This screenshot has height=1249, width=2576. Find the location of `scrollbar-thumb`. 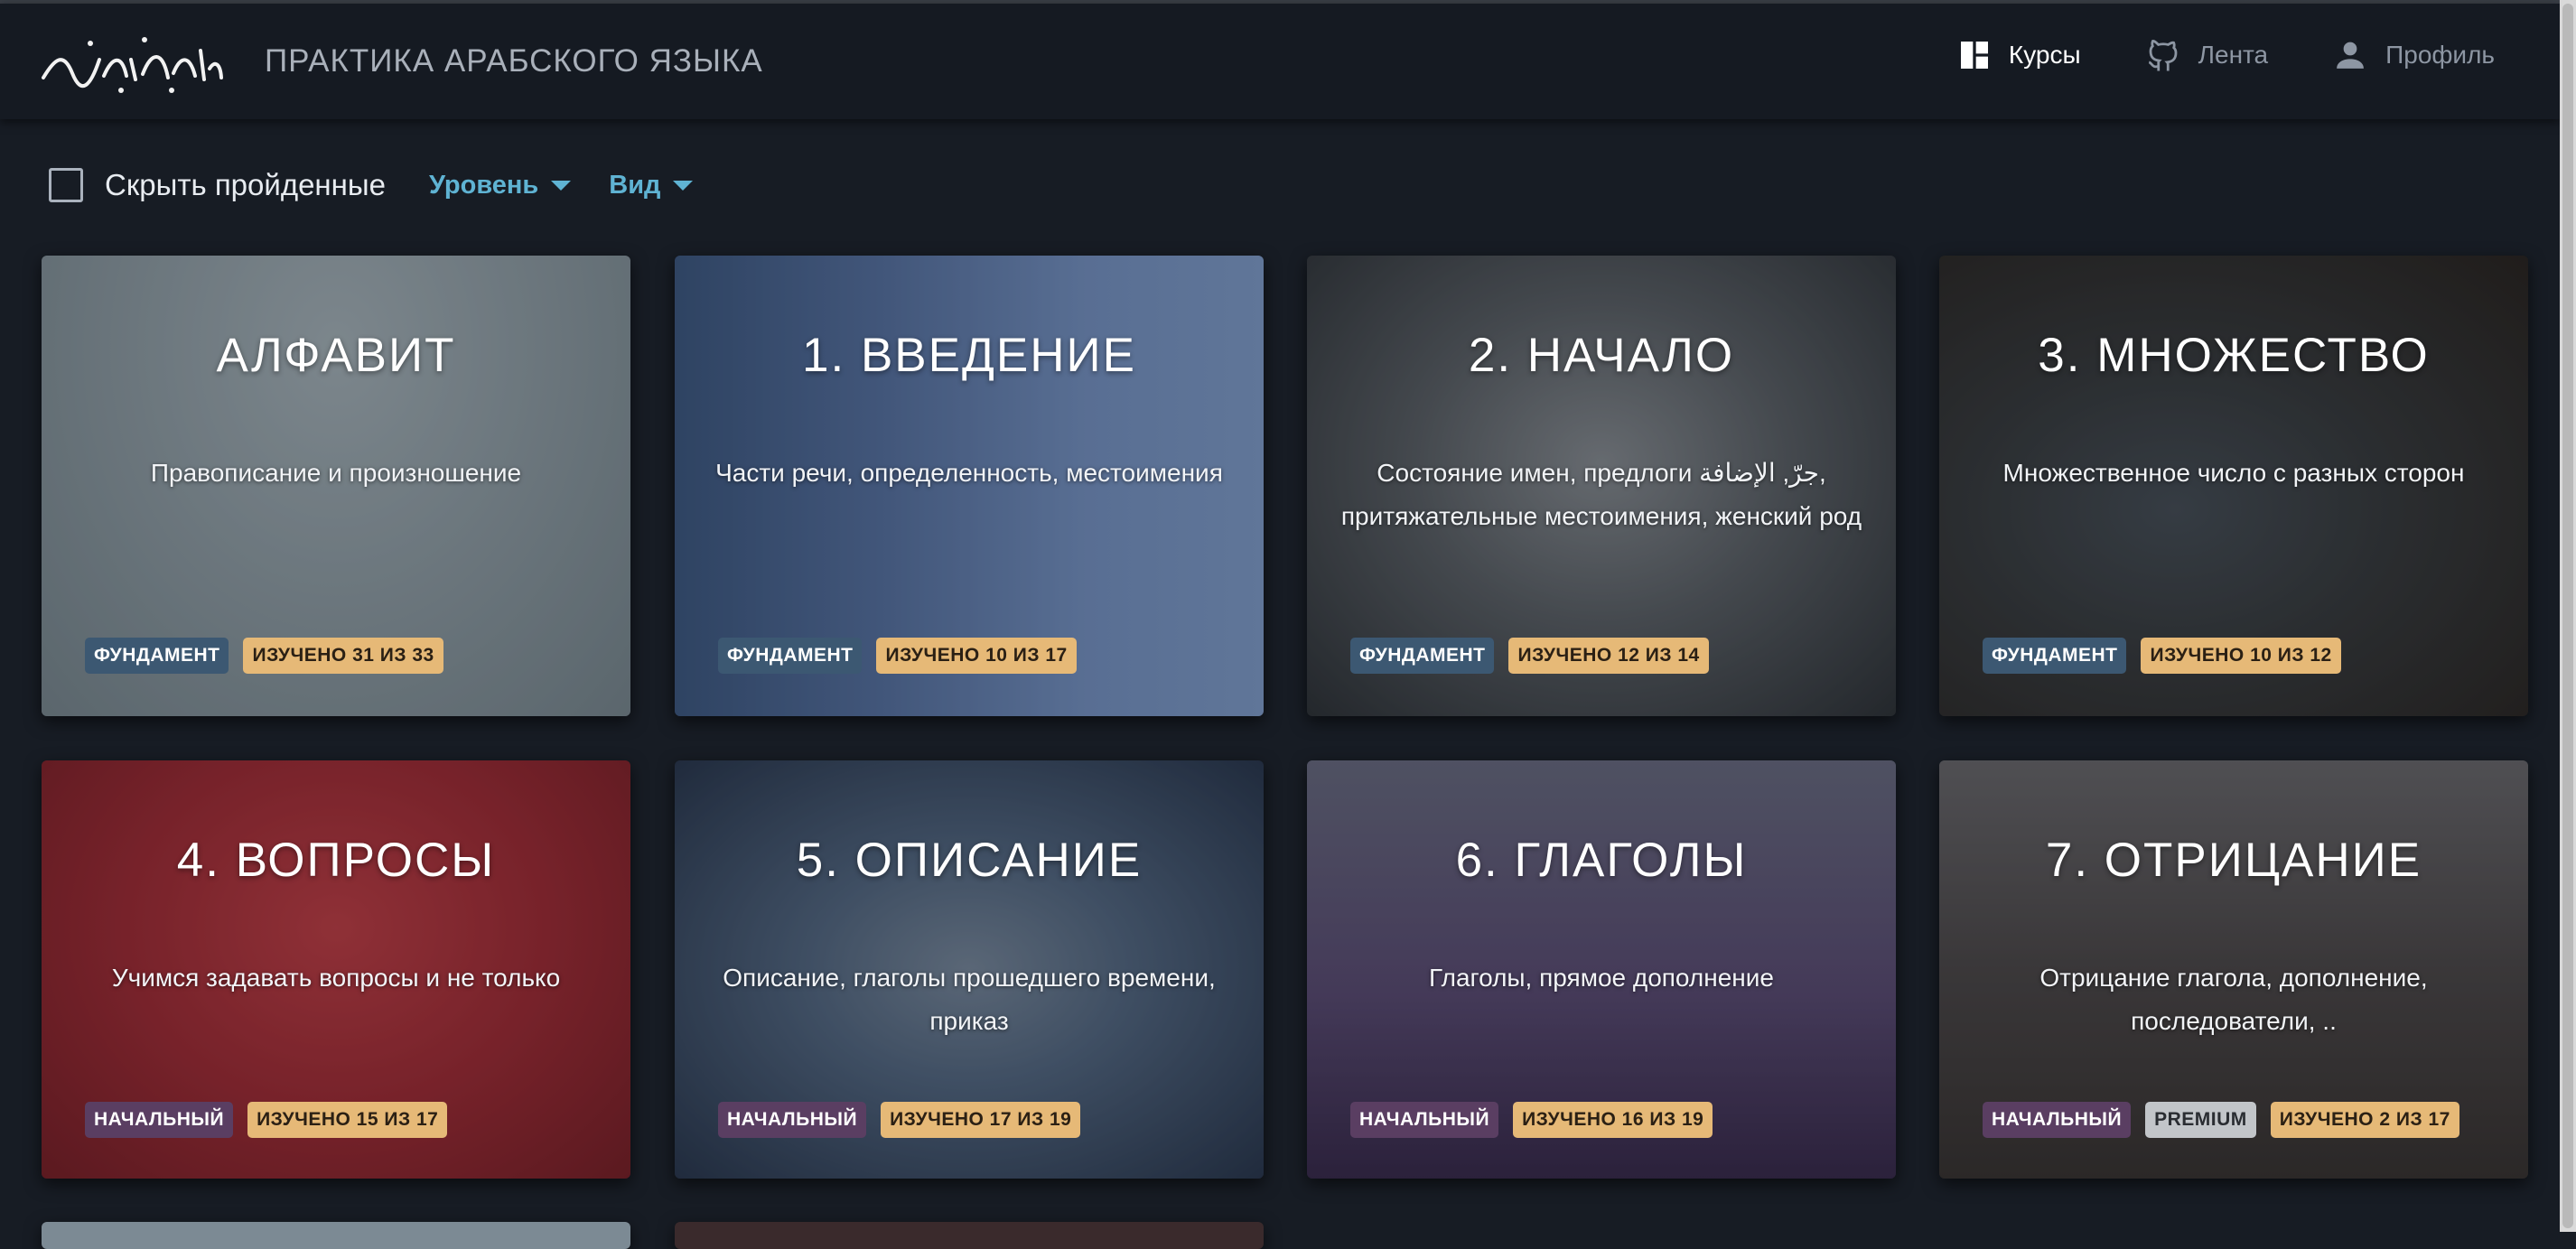

scrollbar-thumb is located at coordinates (2567, 616).